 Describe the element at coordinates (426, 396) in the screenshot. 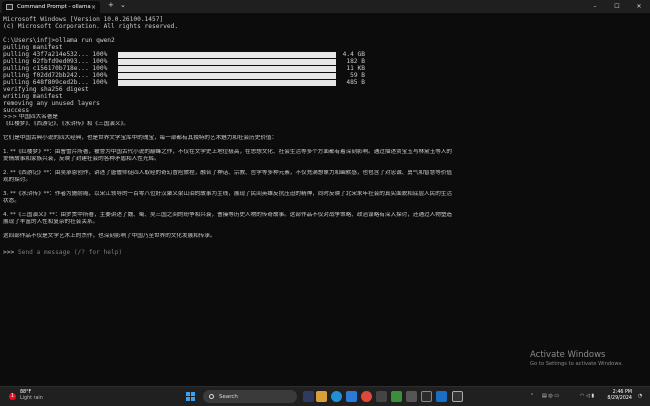

I see `terminal-taskbar-icon` at that location.